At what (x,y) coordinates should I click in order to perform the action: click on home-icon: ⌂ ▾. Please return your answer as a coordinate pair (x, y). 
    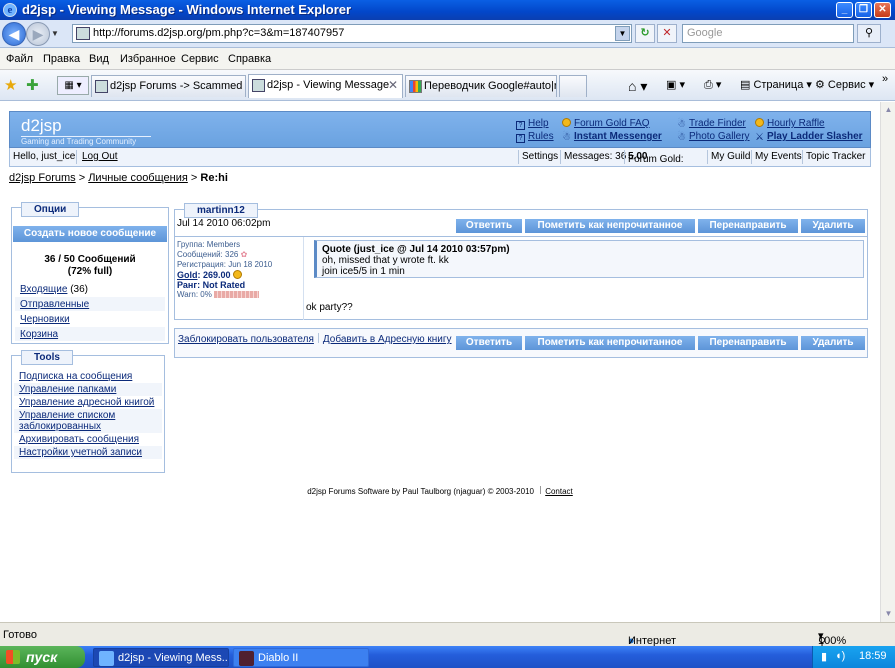
    Looking at the image, I should click on (637, 86).